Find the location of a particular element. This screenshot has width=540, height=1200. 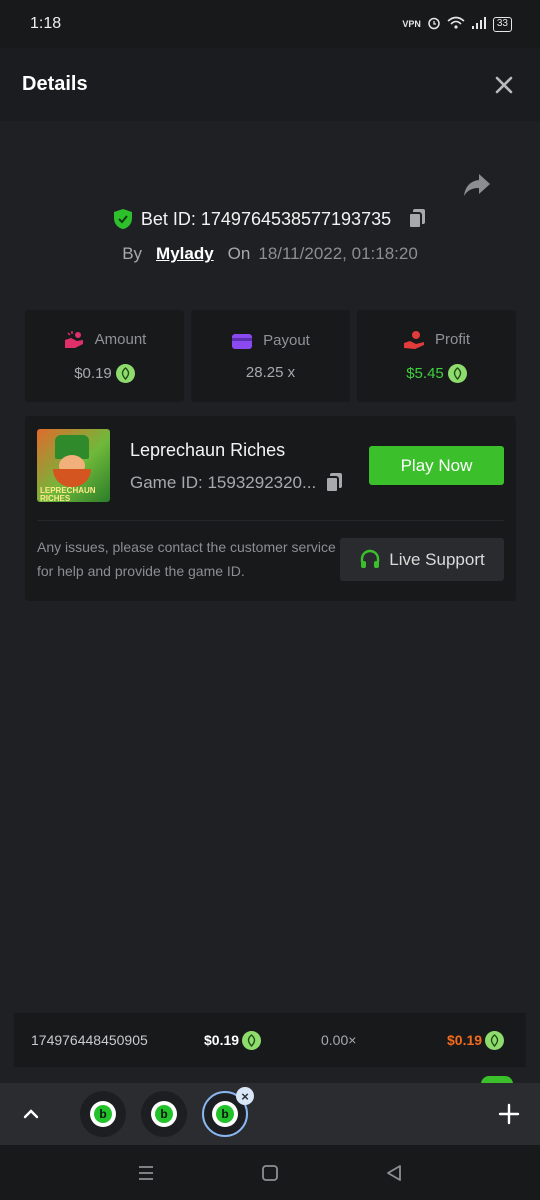

share-icon is located at coordinates (477, 185).